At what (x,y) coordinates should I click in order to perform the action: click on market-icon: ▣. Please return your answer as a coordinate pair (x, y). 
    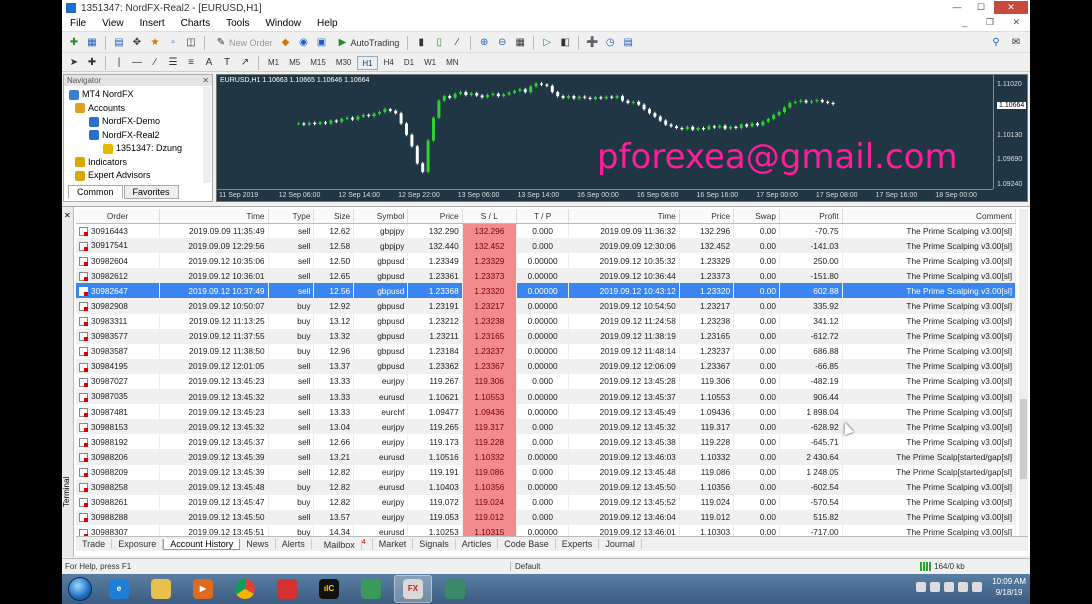
    Looking at the image, I should click on (322, 43).